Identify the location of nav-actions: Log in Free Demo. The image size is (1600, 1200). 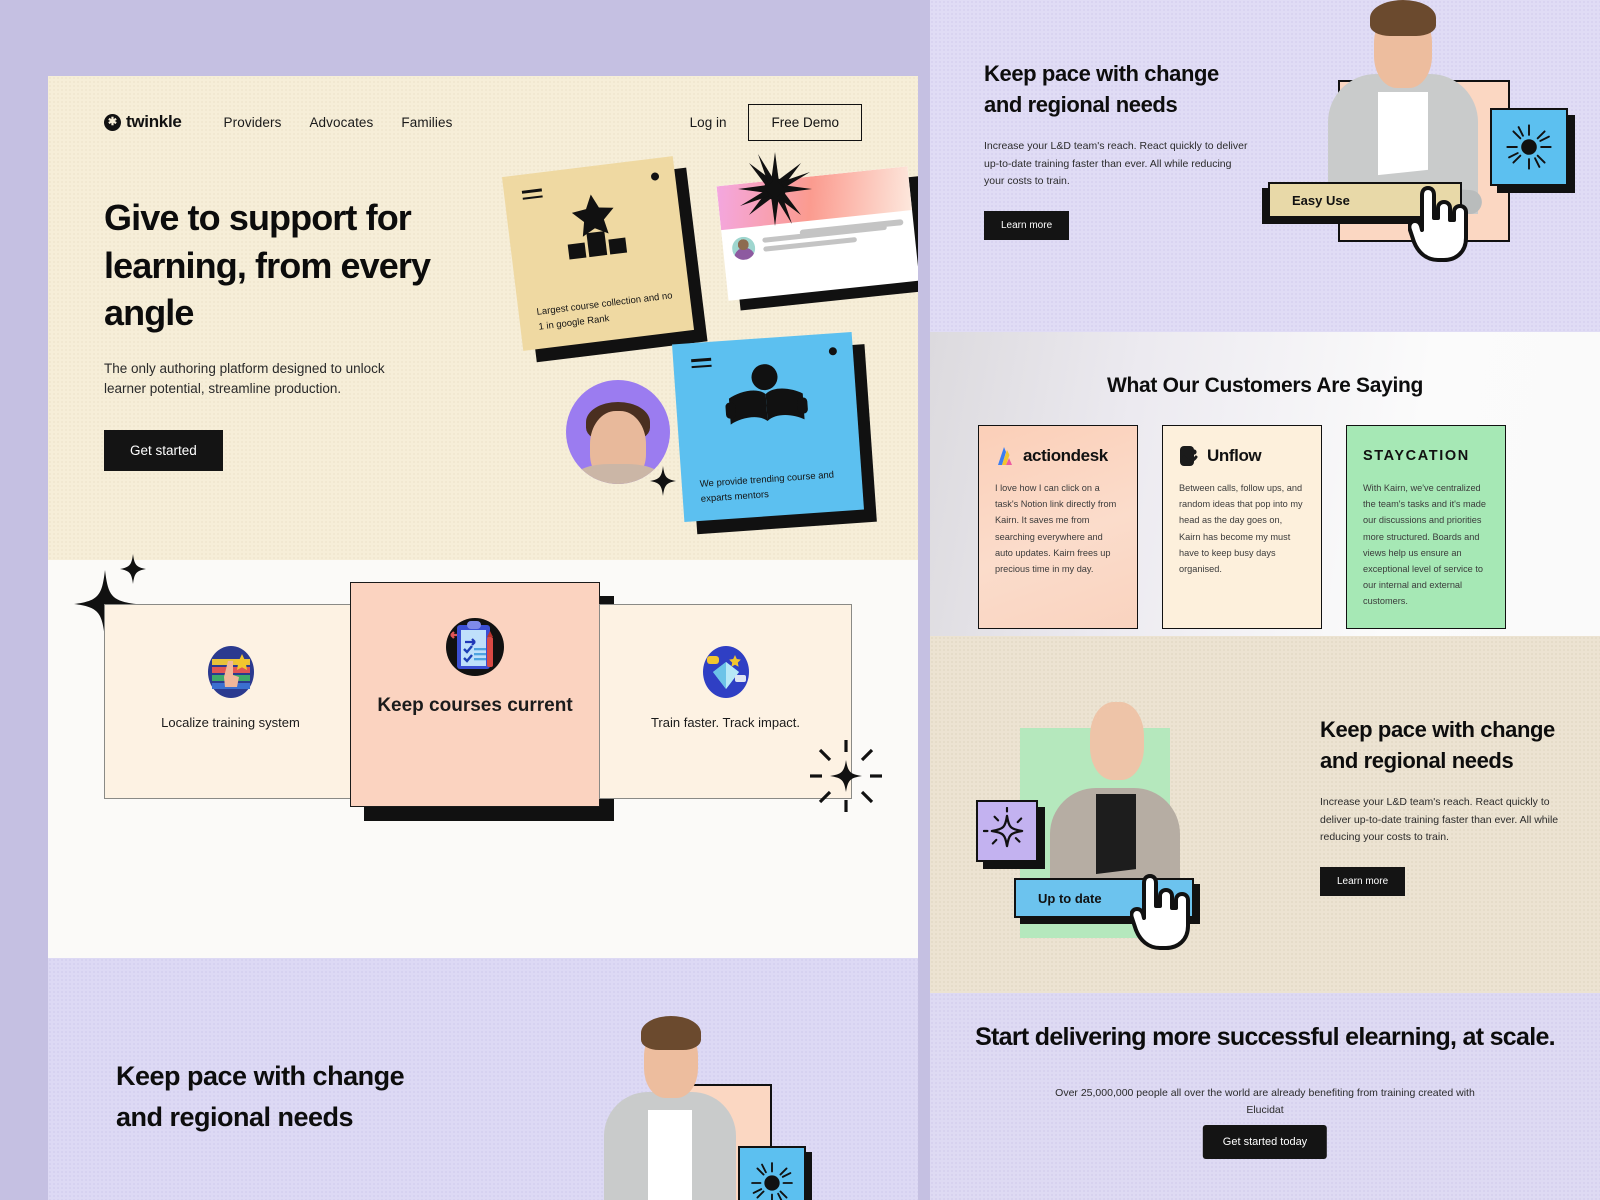
(776, 122).